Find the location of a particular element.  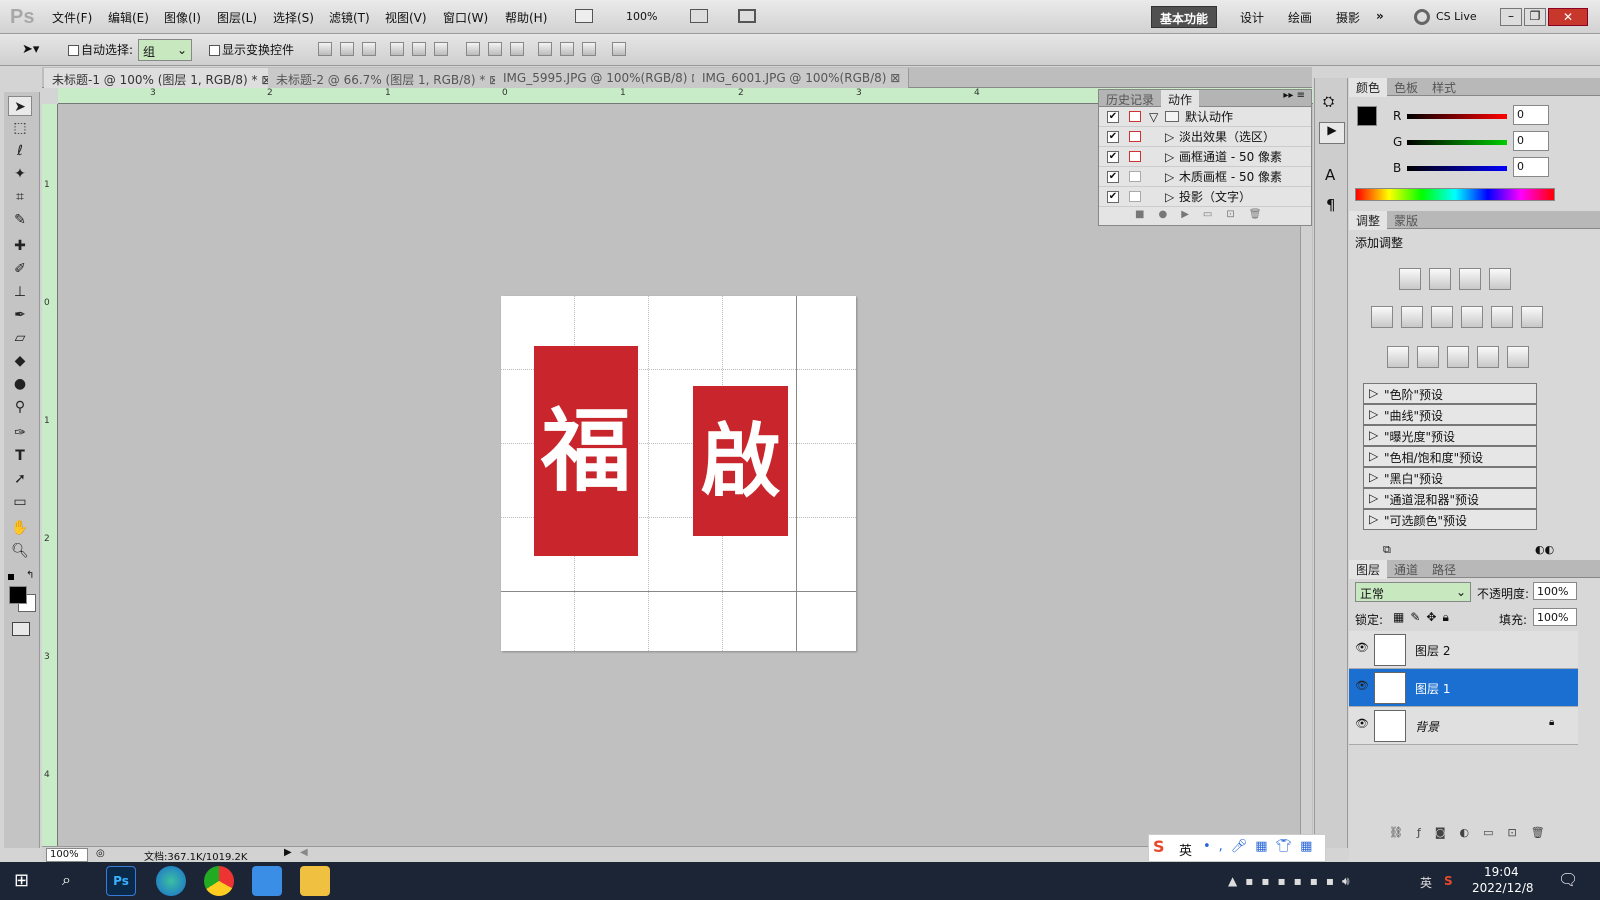

selective-color-icon is located at coordinates (1518, 357).